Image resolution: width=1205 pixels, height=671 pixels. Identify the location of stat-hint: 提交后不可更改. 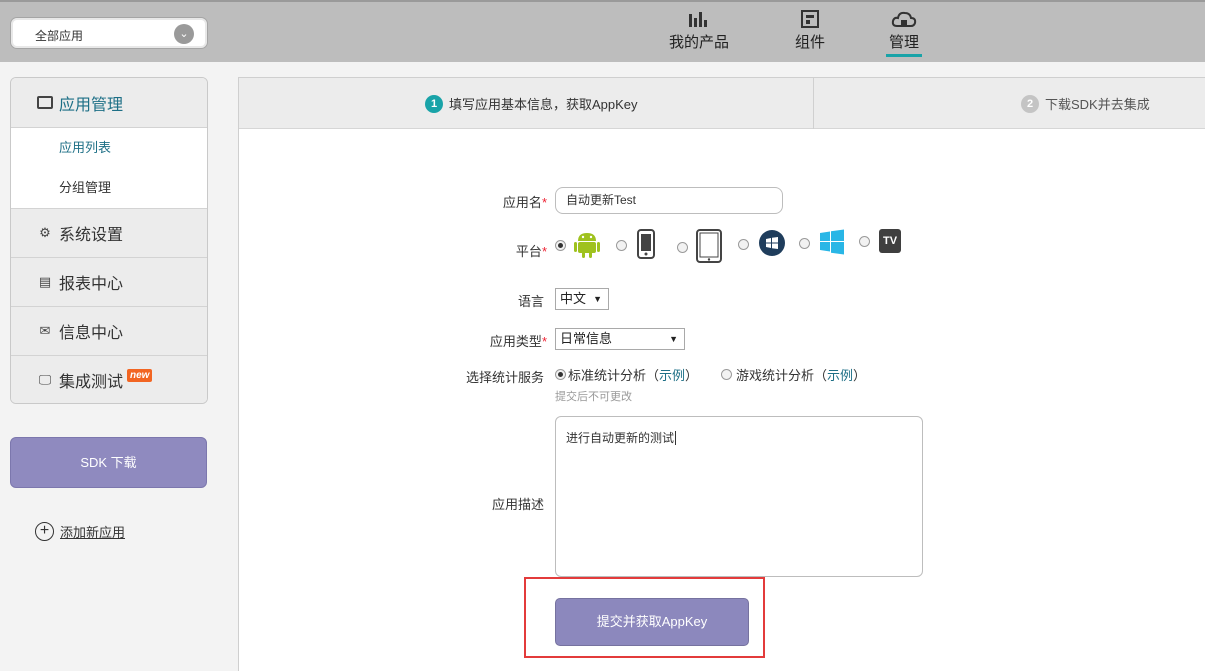
(593, 397).